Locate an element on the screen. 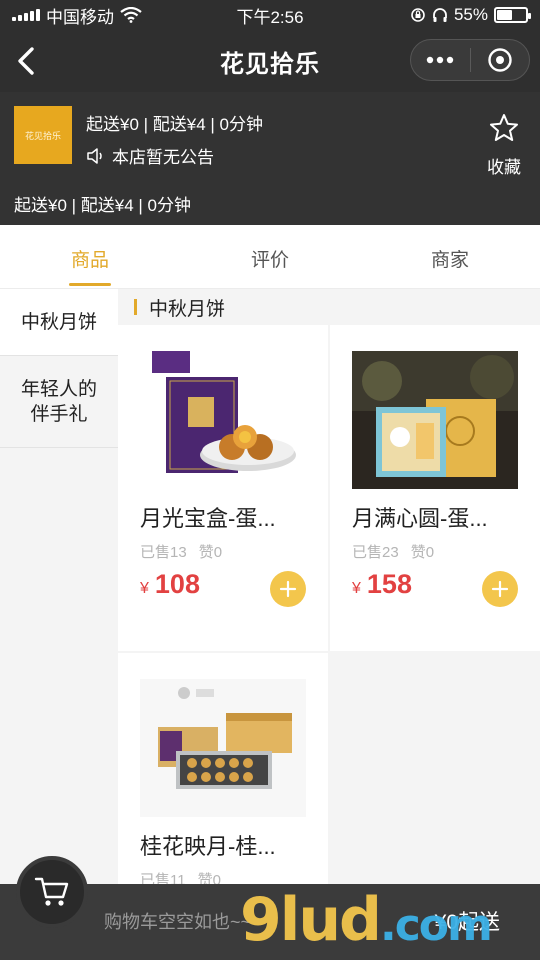 The width and height of the screenshot is (540, 960). product-card: 月满心圆-蛋... 已售23 赞0 ¥ 158 is located at coordinates (435, 488).